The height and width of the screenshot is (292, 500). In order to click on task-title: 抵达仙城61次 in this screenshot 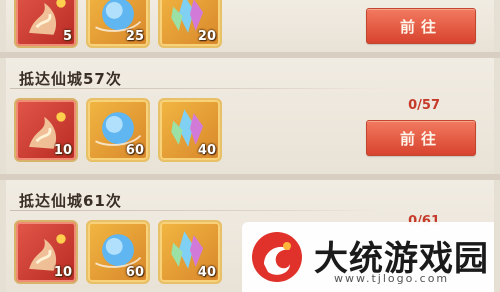, I will do `click(70, 201)`.